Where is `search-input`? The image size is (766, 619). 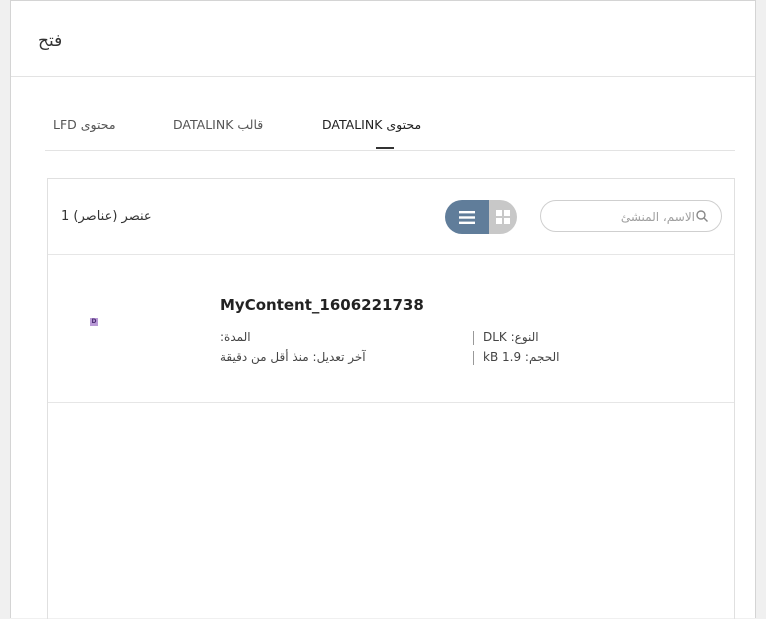 search-input is located at coordinates (625, 217).